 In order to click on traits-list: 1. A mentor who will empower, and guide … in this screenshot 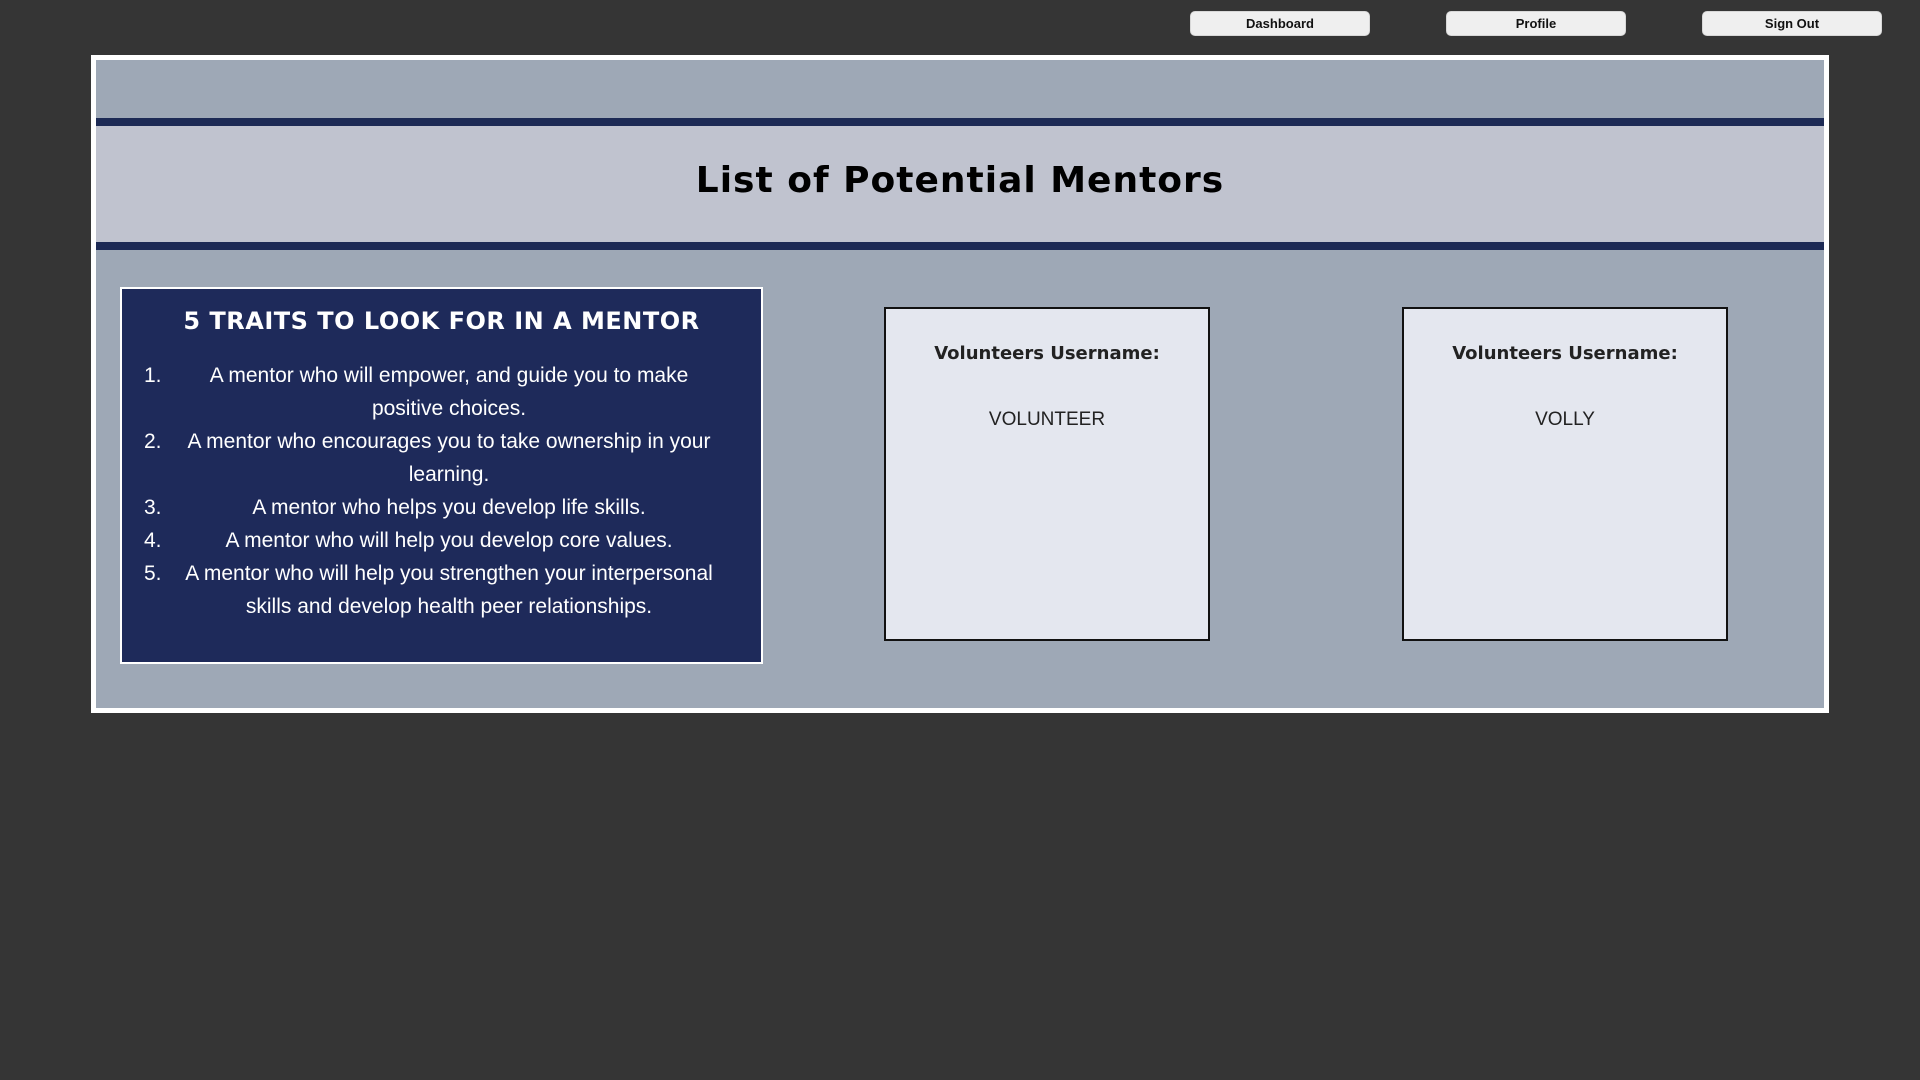, I will do `click(434, 491)`.